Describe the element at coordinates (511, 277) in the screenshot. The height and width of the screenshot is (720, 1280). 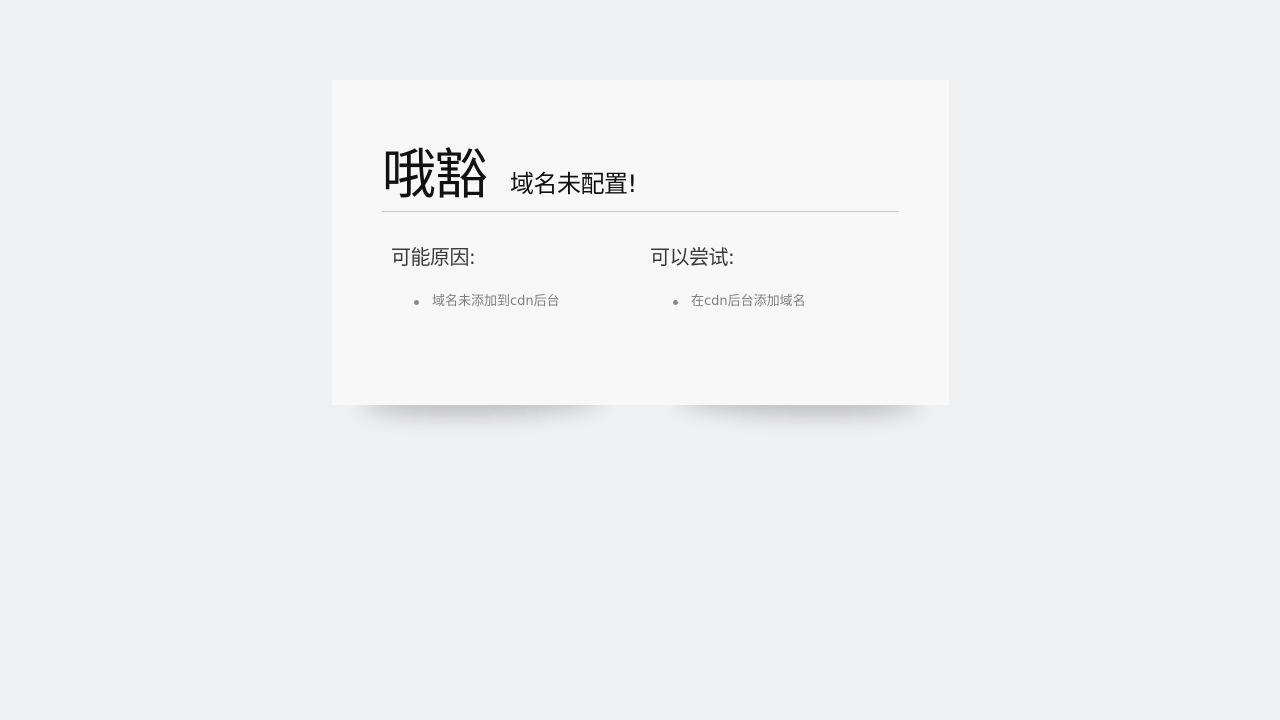
I see `reasons-section: 可能原因: 域名未添加到cdn后台` at that location.